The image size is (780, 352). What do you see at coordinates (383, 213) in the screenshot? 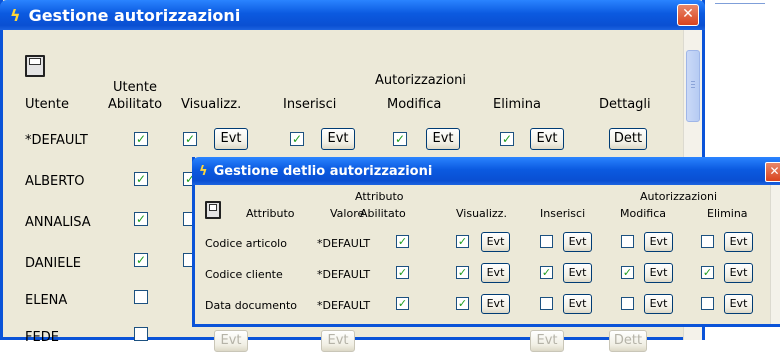
I see `header-attributo-abilitato-line2: Abilitato` at bounding box center [383, 213].